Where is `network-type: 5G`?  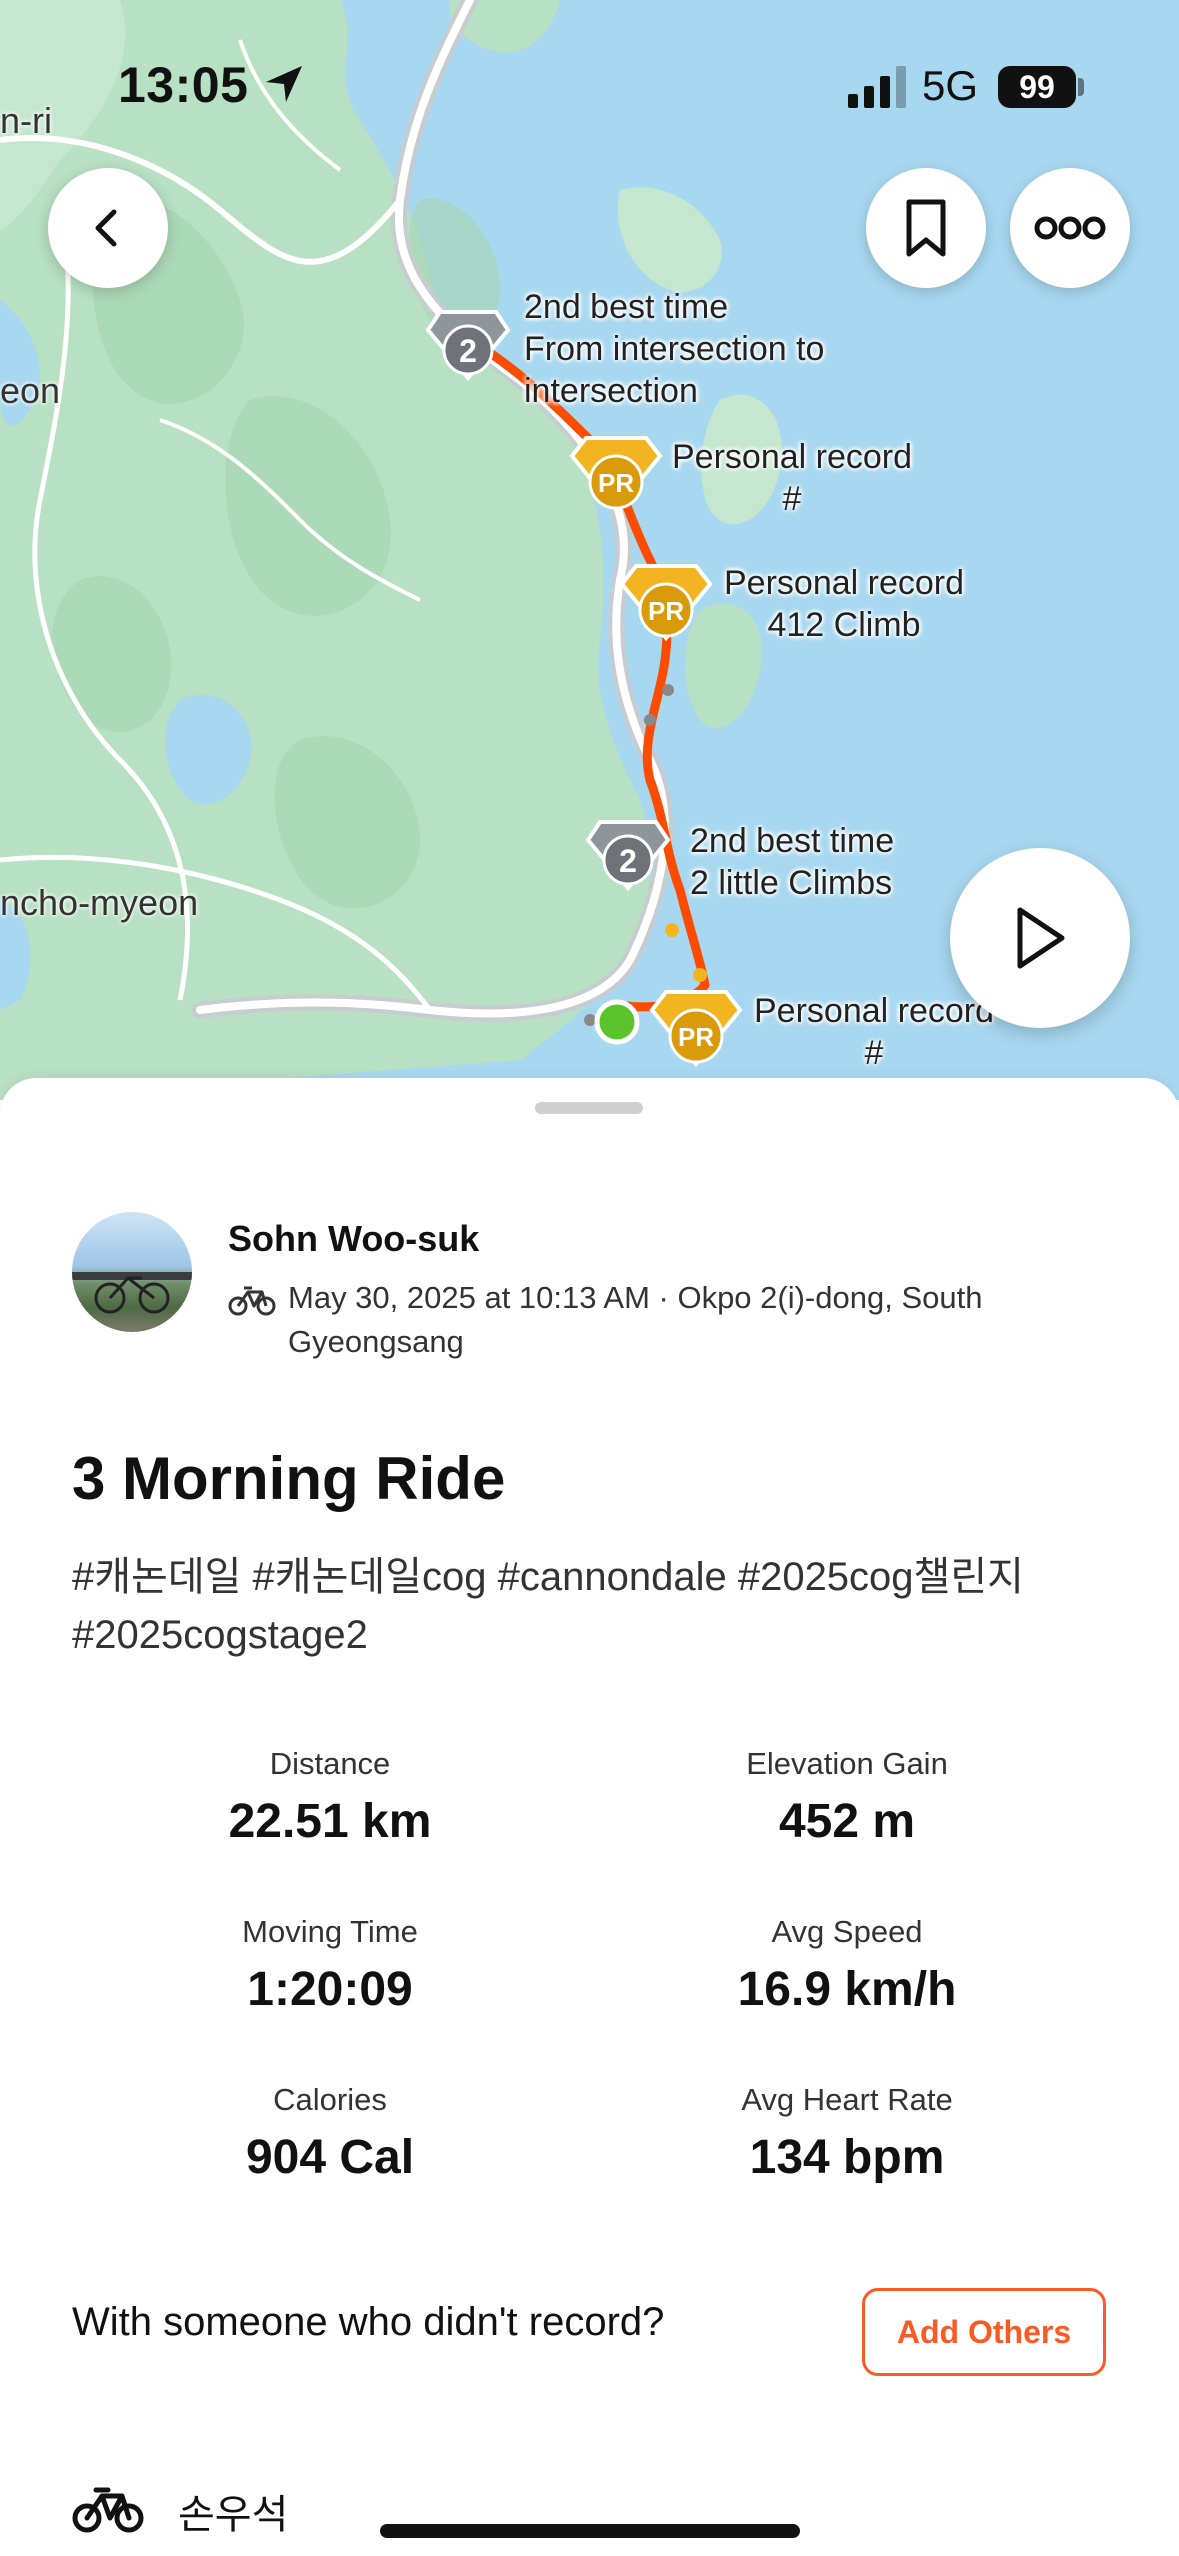 network-type: 5G is located at coordinates (950, 85).